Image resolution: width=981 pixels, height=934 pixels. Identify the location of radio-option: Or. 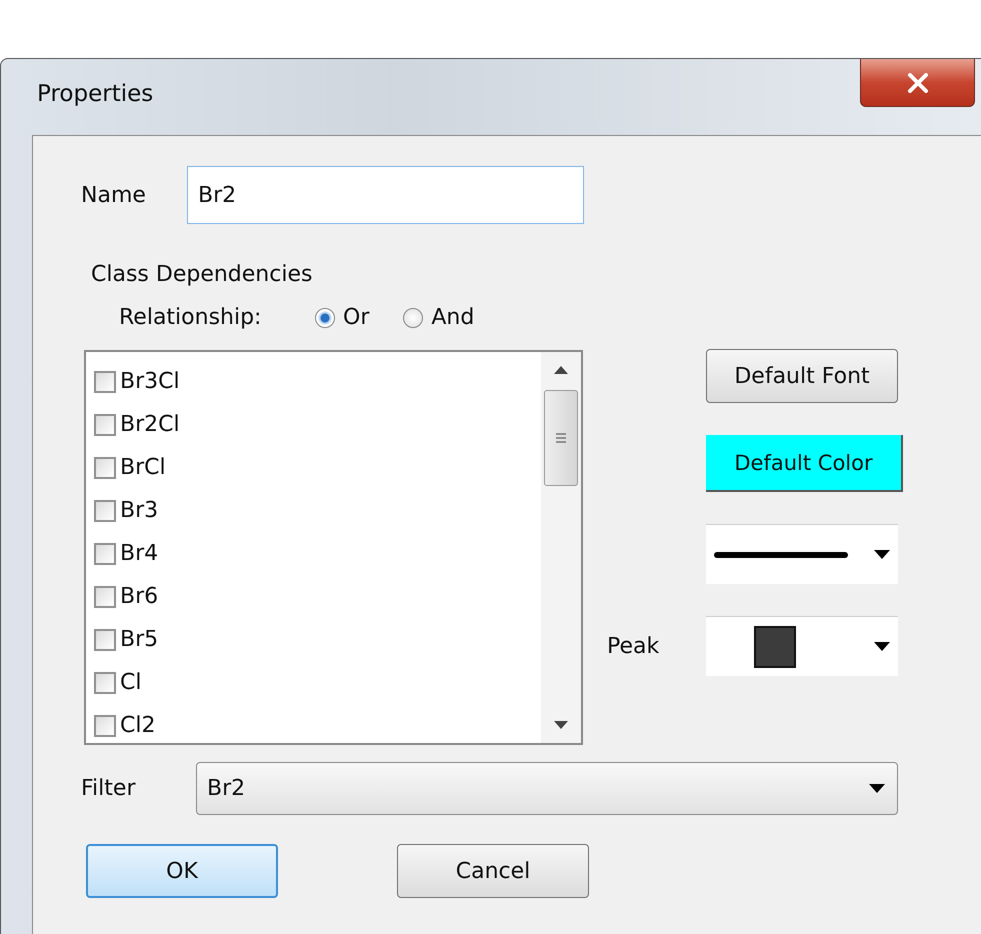
(342, 317).